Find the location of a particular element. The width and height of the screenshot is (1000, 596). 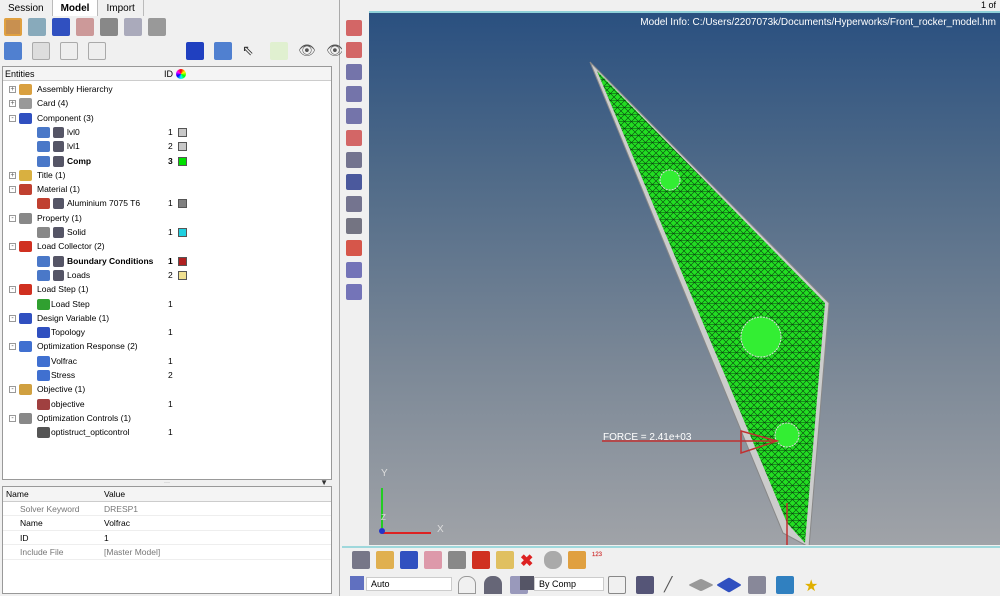

element-icon is located at coordinates (223, 51).